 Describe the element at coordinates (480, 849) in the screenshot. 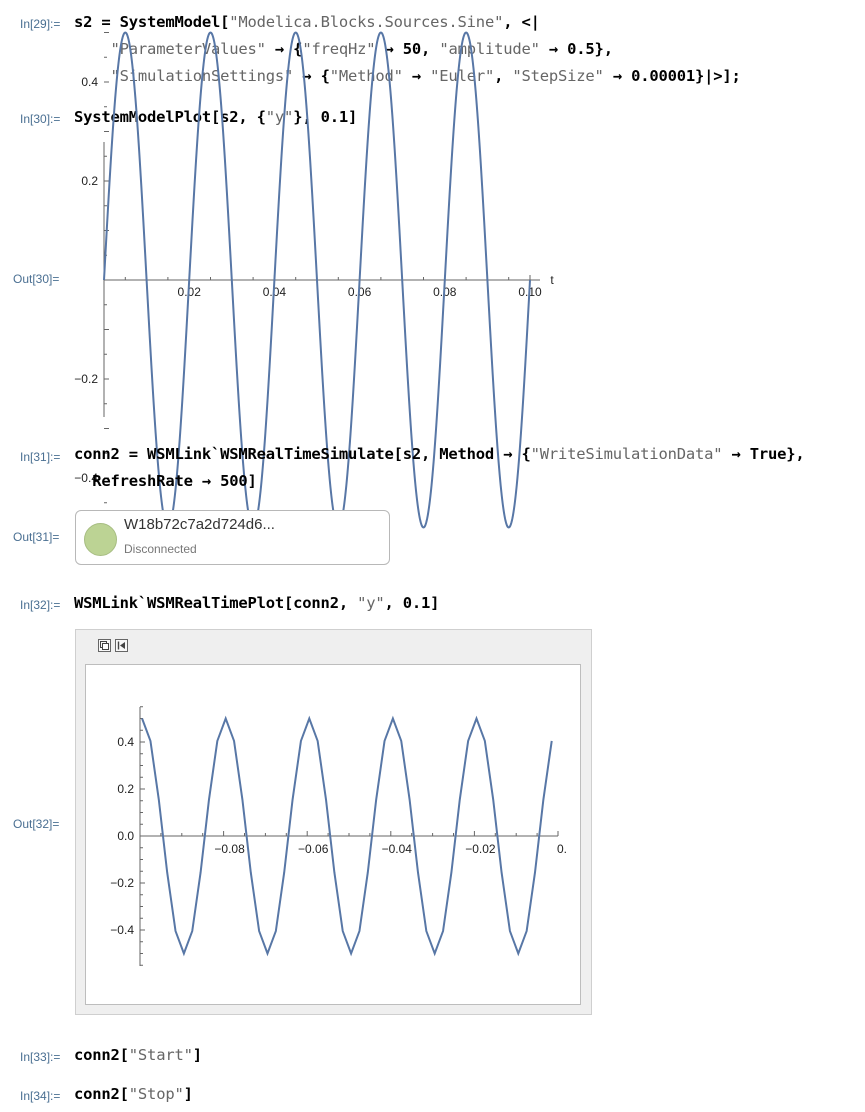

I see `x-tick-label: −0.02` at that location.